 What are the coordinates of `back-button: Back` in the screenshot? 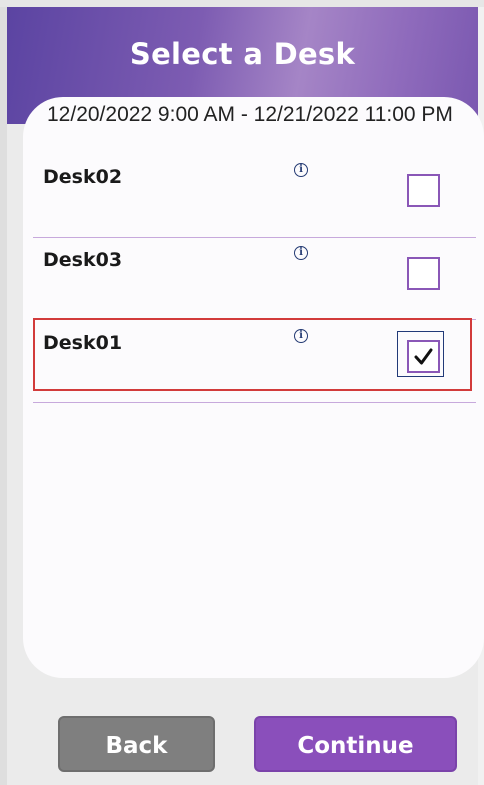 It's located at (136, 744).